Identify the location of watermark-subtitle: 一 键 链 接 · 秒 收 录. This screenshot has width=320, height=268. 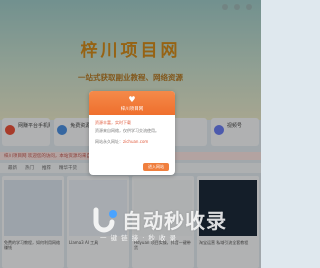
(139, 238).